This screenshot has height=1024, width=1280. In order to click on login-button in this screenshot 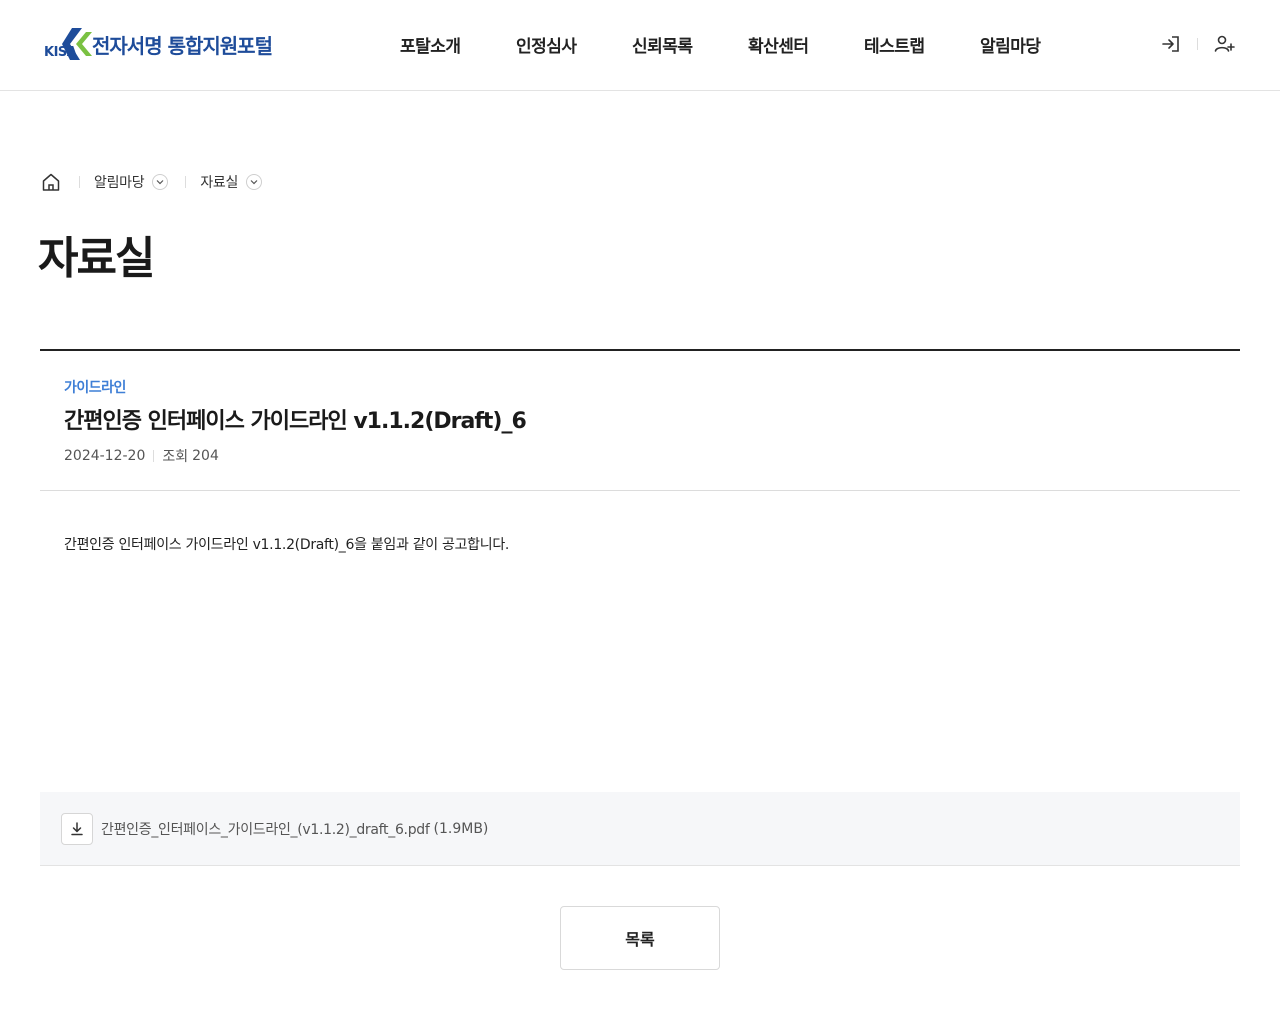, I will do `click(1171, 44)`.